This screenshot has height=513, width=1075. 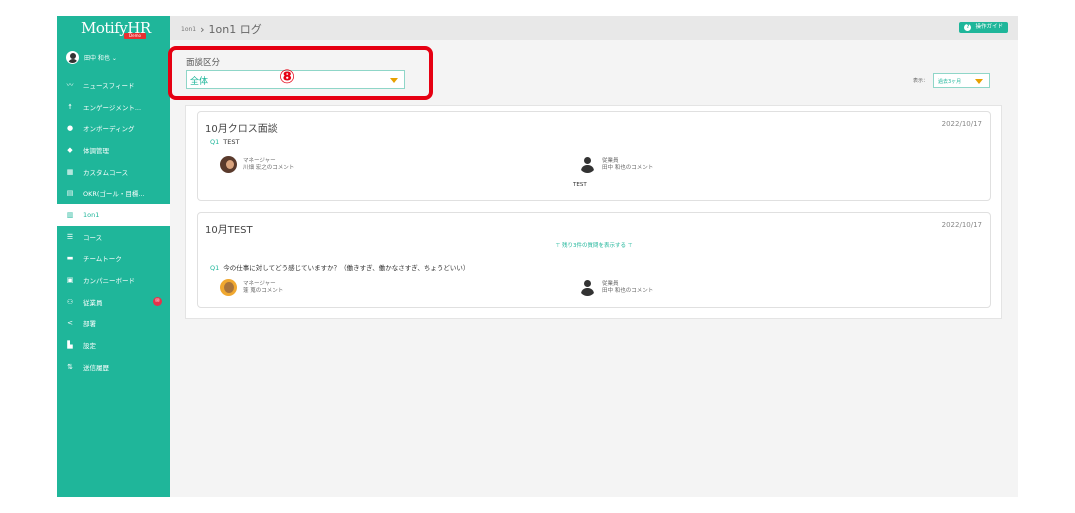 What do you see at coordinates (72, 57) in the screenshot?
I see `user-avatar-icon` at bounding box center [72, 57].